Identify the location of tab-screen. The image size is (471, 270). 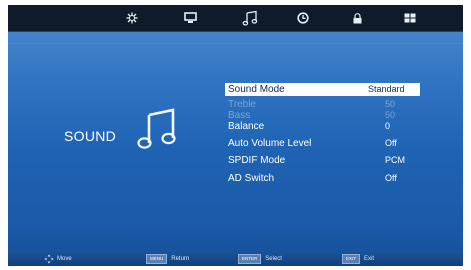
(190, 18).